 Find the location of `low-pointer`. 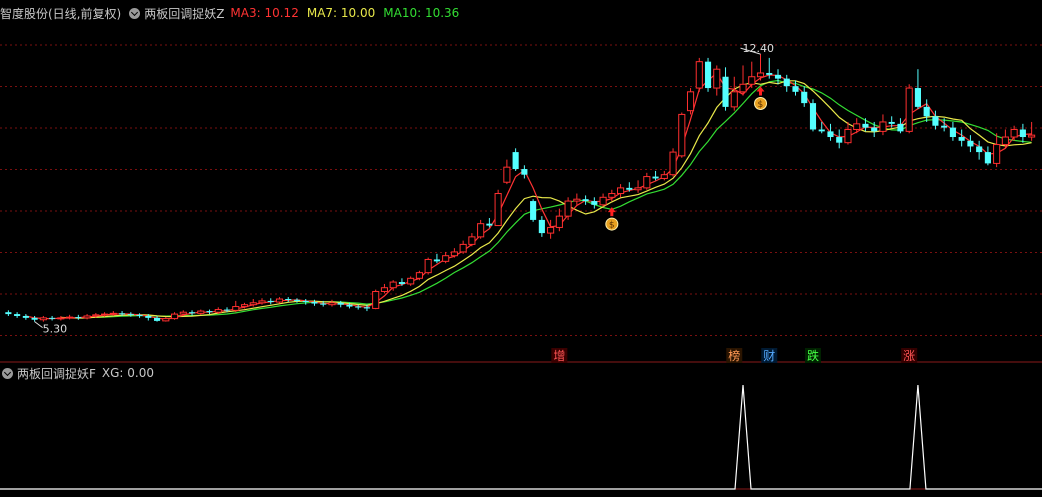

low-pointer is located at coordinates (38, 325).